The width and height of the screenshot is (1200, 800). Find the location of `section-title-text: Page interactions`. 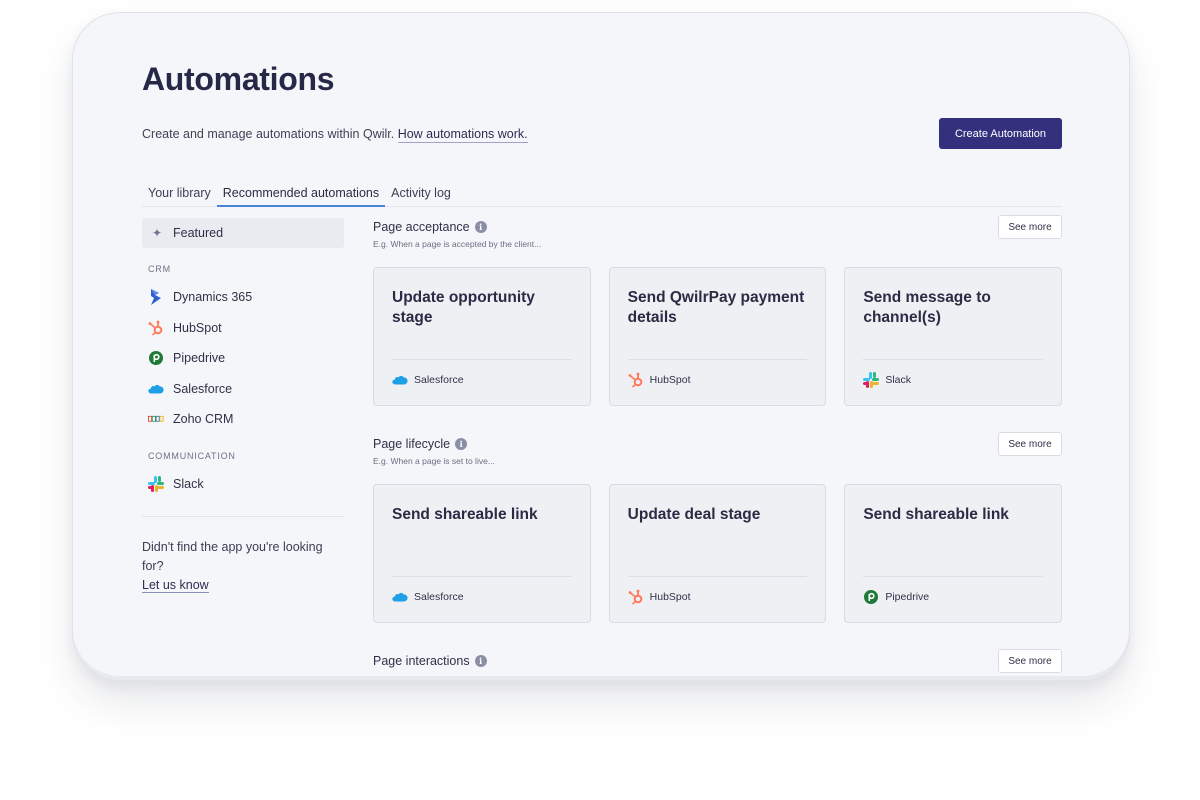

section-title-text: Page interactions is located at coordinates (421, 661).